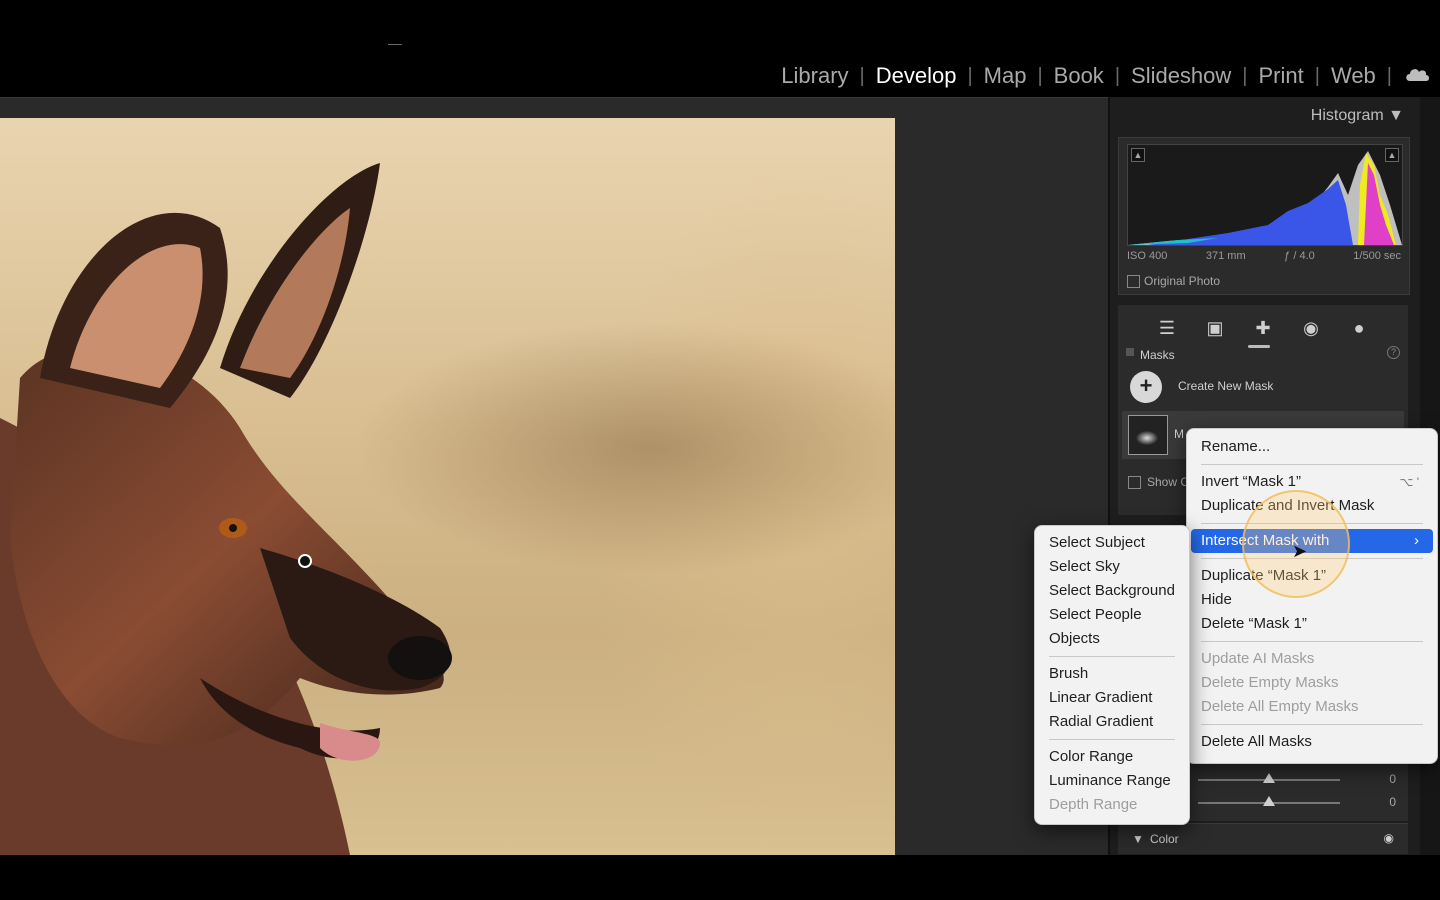  I want to click on filmstrip-bar, so click(720, 877).